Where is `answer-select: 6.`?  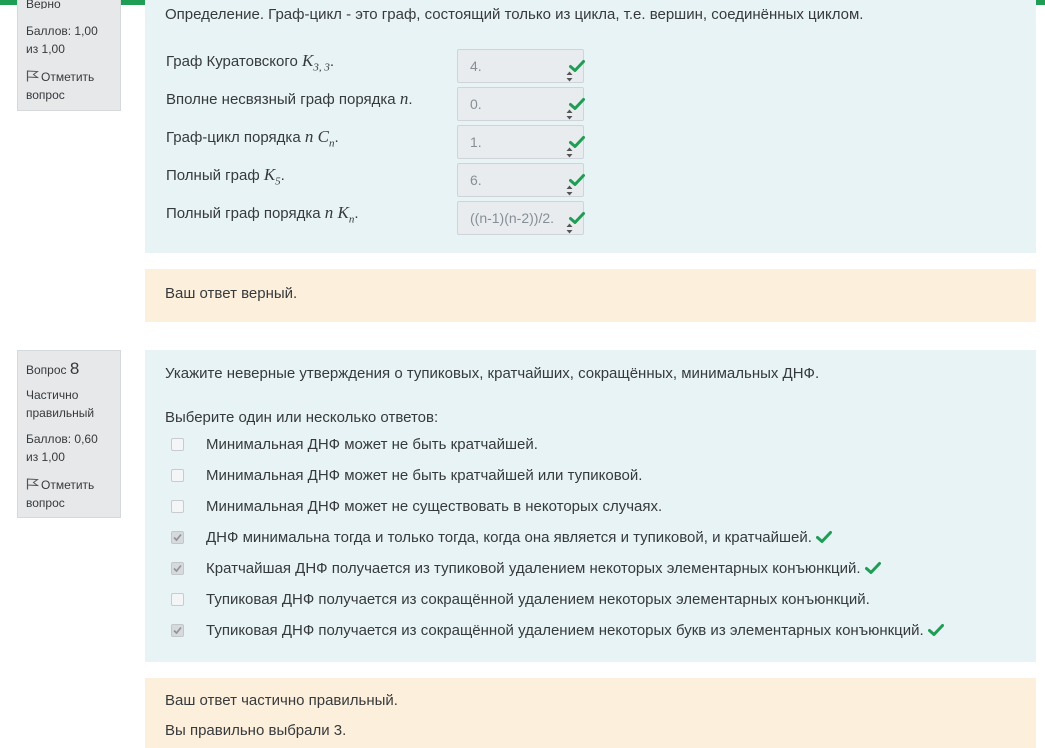 answer-select: 6. is located at coordinates (520, 180).